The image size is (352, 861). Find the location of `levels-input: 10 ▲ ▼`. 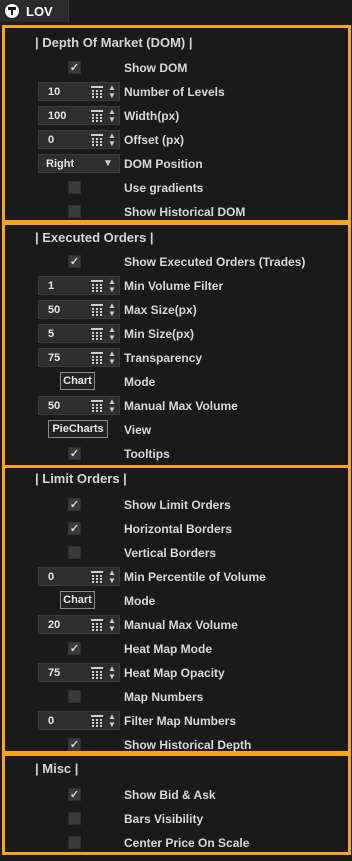

levels-input: 10 ▲ ▼ is located at coordinates (79, 91).